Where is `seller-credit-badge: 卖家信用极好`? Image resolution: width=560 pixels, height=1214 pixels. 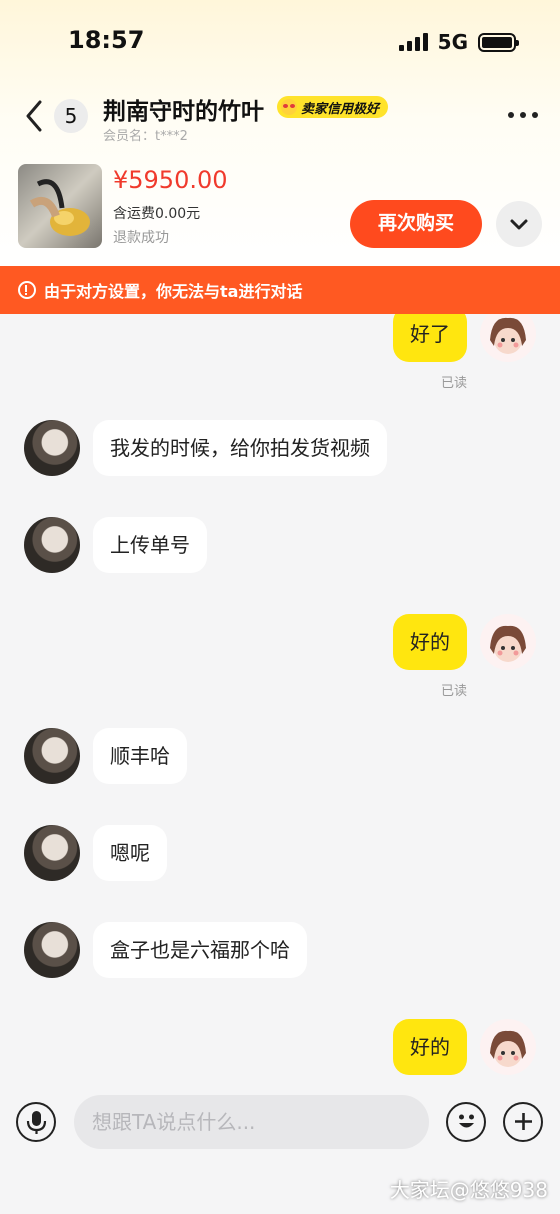 seller-credit-badge: 卖家信用极好 is located at coordinates (333, 107).